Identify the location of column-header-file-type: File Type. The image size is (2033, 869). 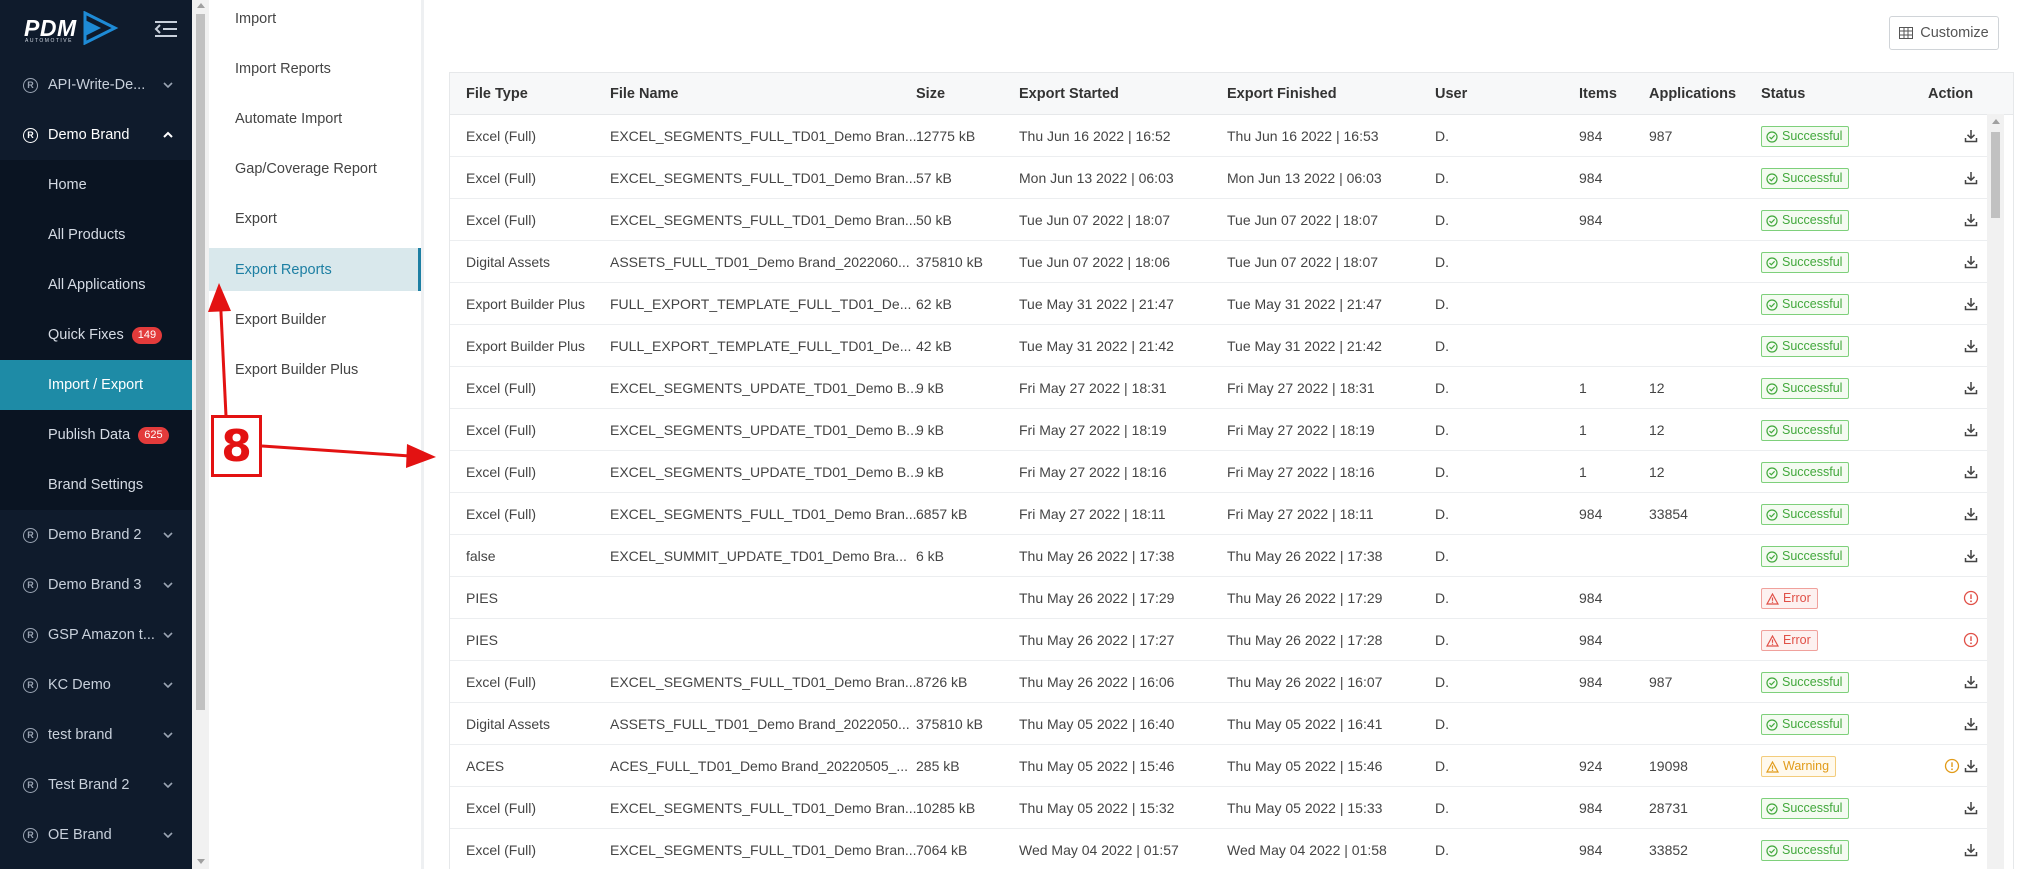
(497, 94).